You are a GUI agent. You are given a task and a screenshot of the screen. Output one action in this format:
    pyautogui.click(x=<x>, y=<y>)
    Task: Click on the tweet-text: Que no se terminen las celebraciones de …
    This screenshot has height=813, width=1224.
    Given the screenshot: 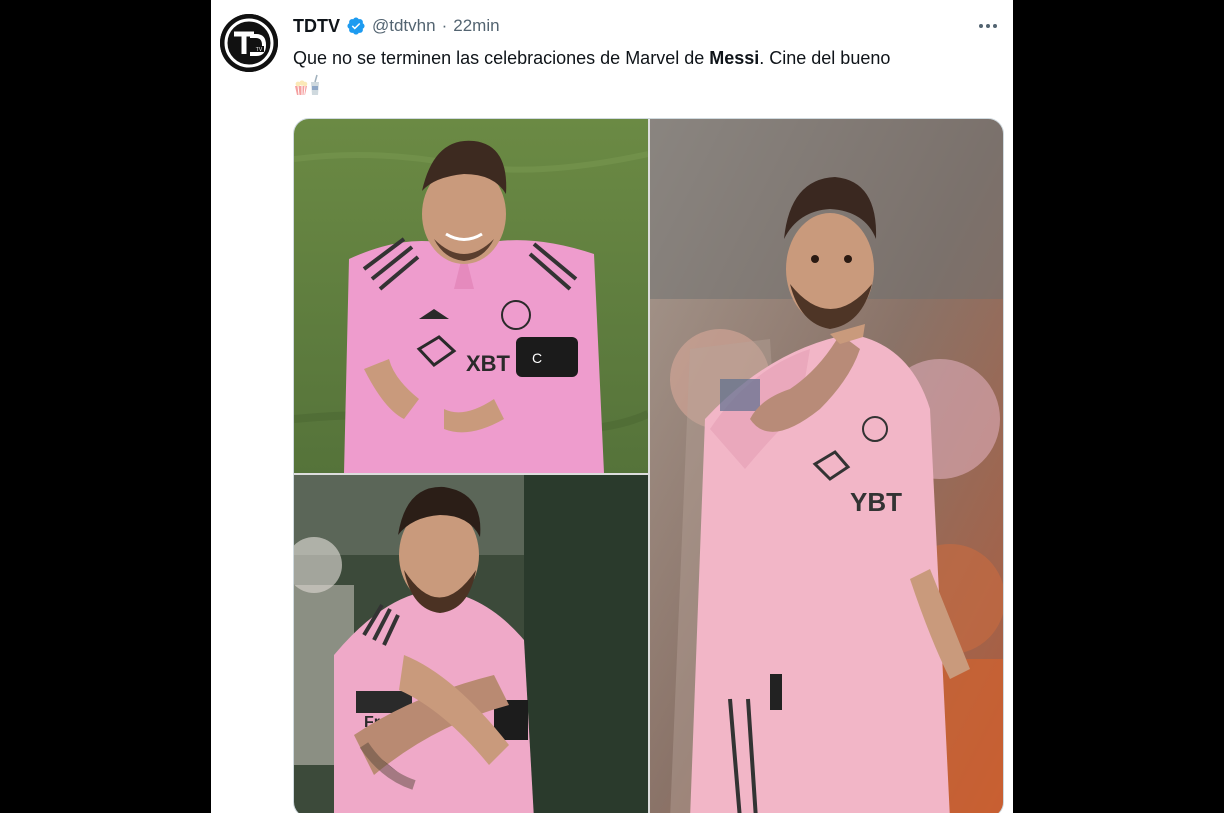 What is the action you would take?
    pyautogui.click(x=646, y=58)
    